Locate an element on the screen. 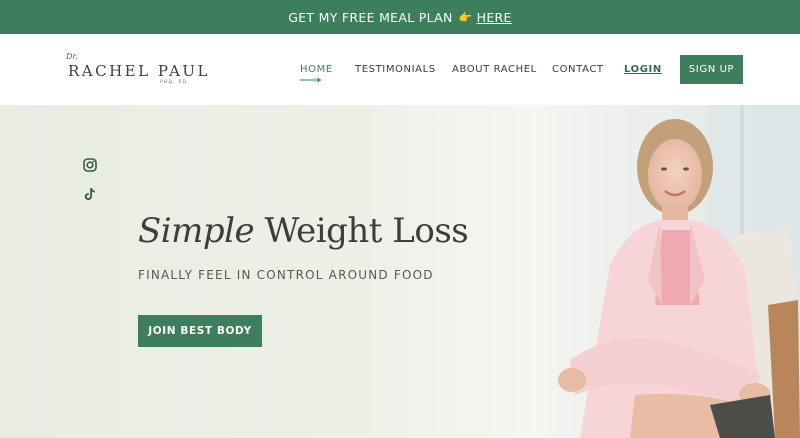 This screenshot has height=438, width=800. hero-headline: Simple Weight Loss is located at coordinates (303, 231).